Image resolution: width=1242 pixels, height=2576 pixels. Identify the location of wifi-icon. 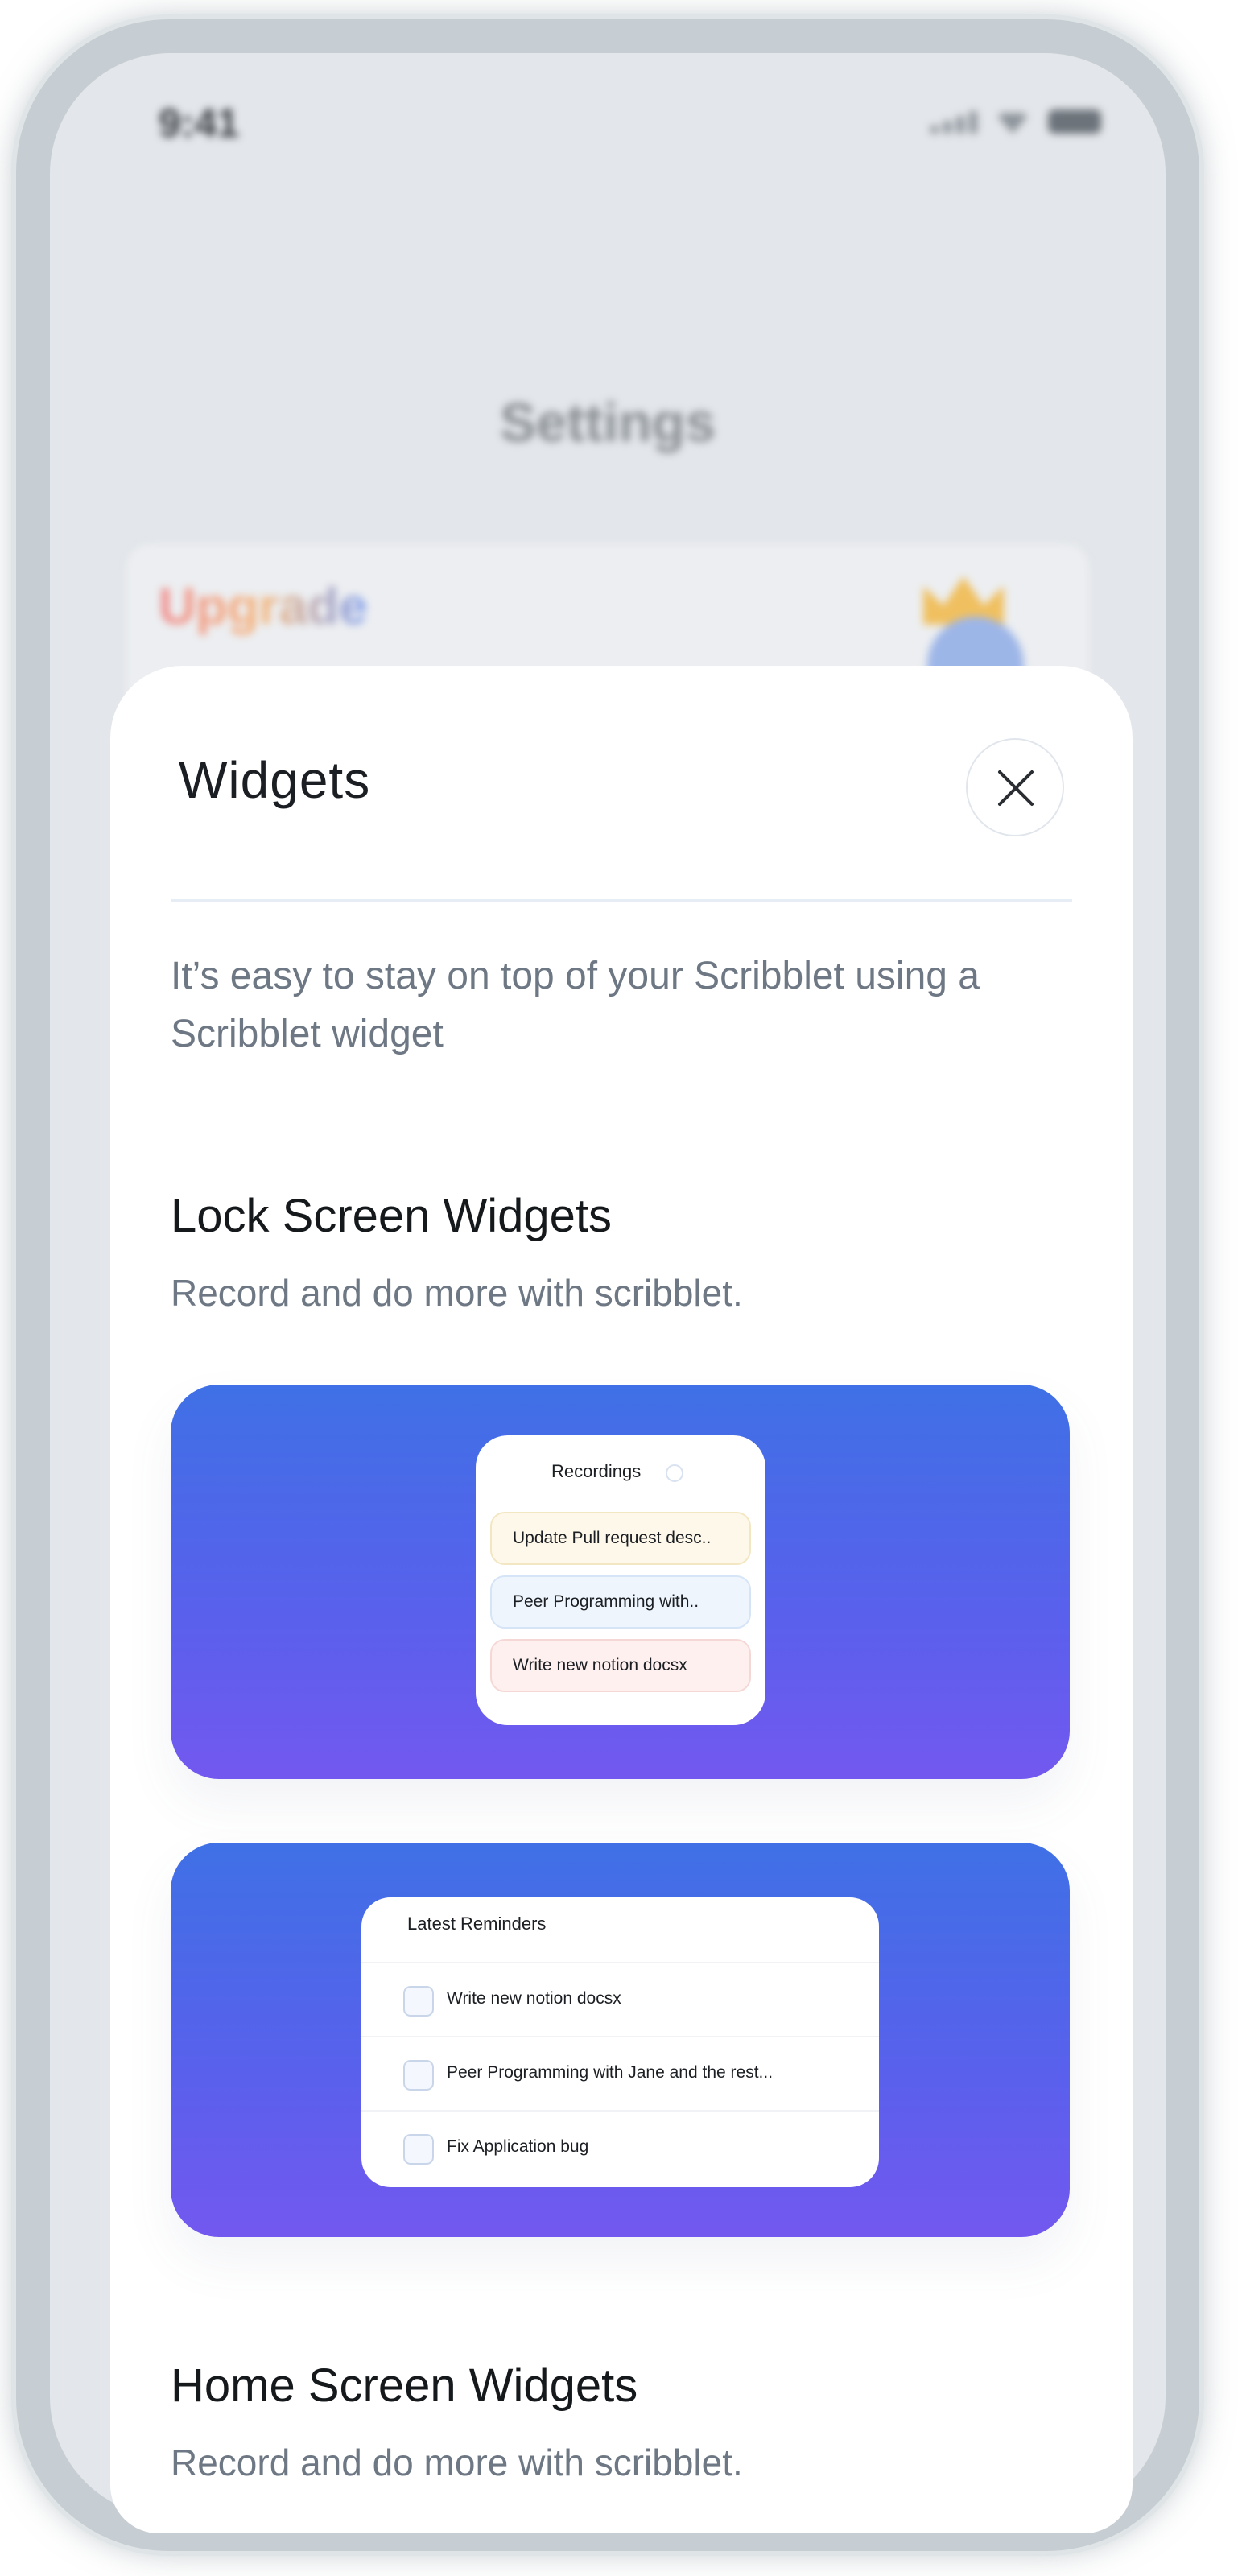
(1012, 123).